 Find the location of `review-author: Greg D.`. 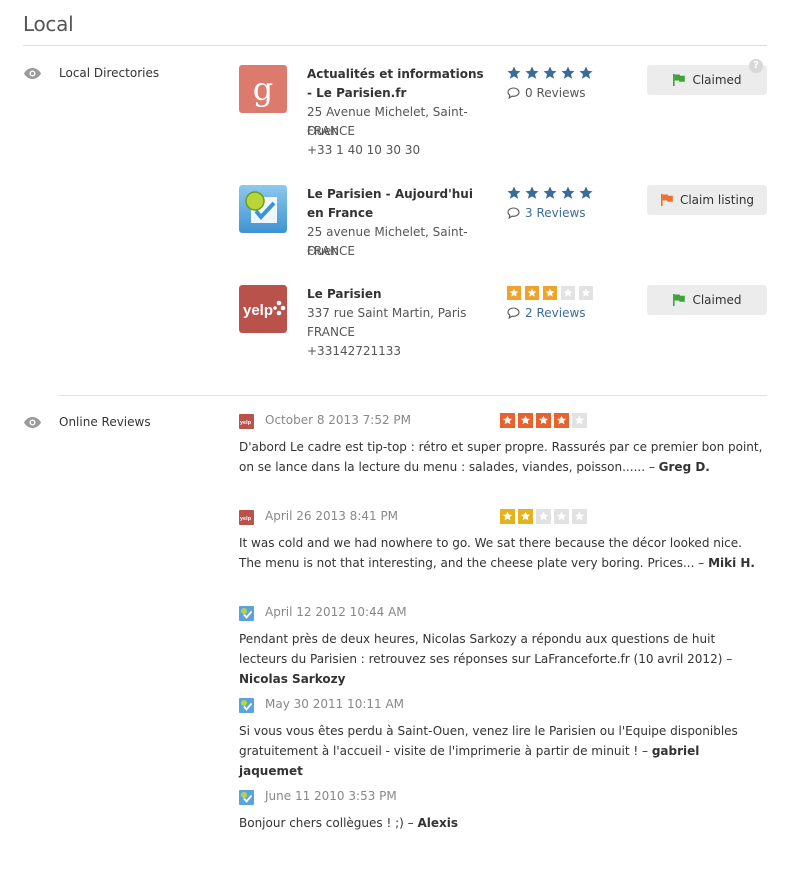

review-author: Greg D. is located at coordinates (684, 467).